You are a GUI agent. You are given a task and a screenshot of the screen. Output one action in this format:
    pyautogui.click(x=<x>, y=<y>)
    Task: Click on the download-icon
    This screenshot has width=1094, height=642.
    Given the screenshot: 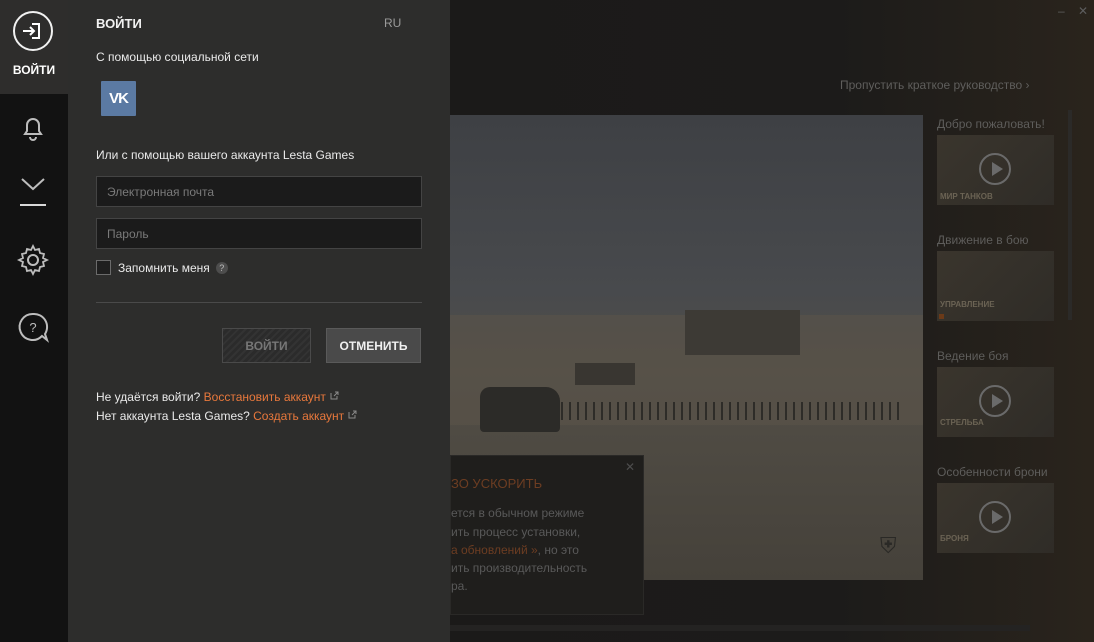 What is the action you would take?
    pyautogui.click(x=33, y=189)
    